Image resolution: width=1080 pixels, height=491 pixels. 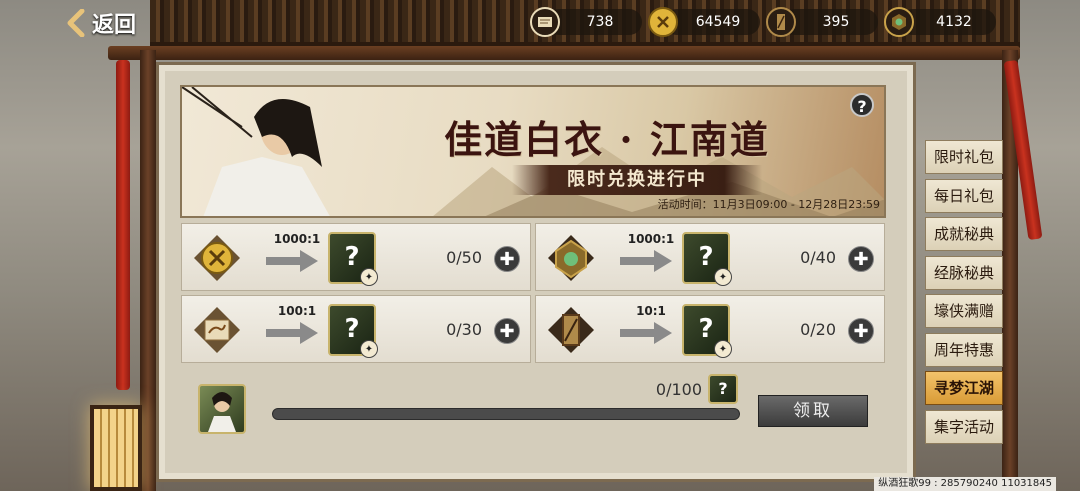 I want to click on tab-dream-jianghu: 寻梦江湖, so click(x=964, y=388).